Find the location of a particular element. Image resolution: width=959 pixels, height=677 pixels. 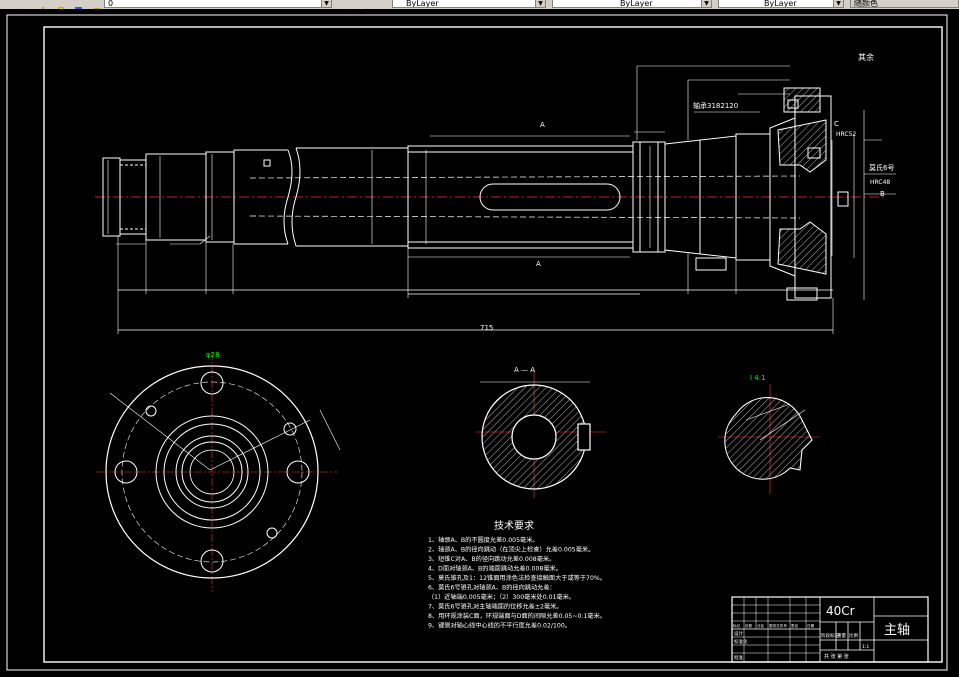

layer-color-icon is located at coordinates (79, 4).